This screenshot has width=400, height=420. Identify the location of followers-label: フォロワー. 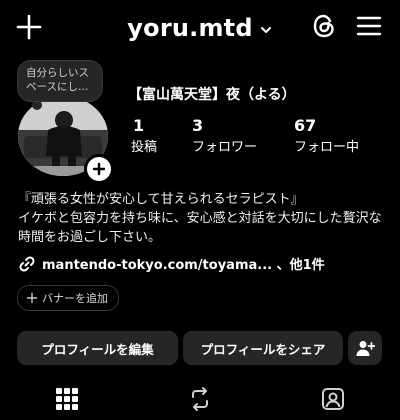
(224, 145).